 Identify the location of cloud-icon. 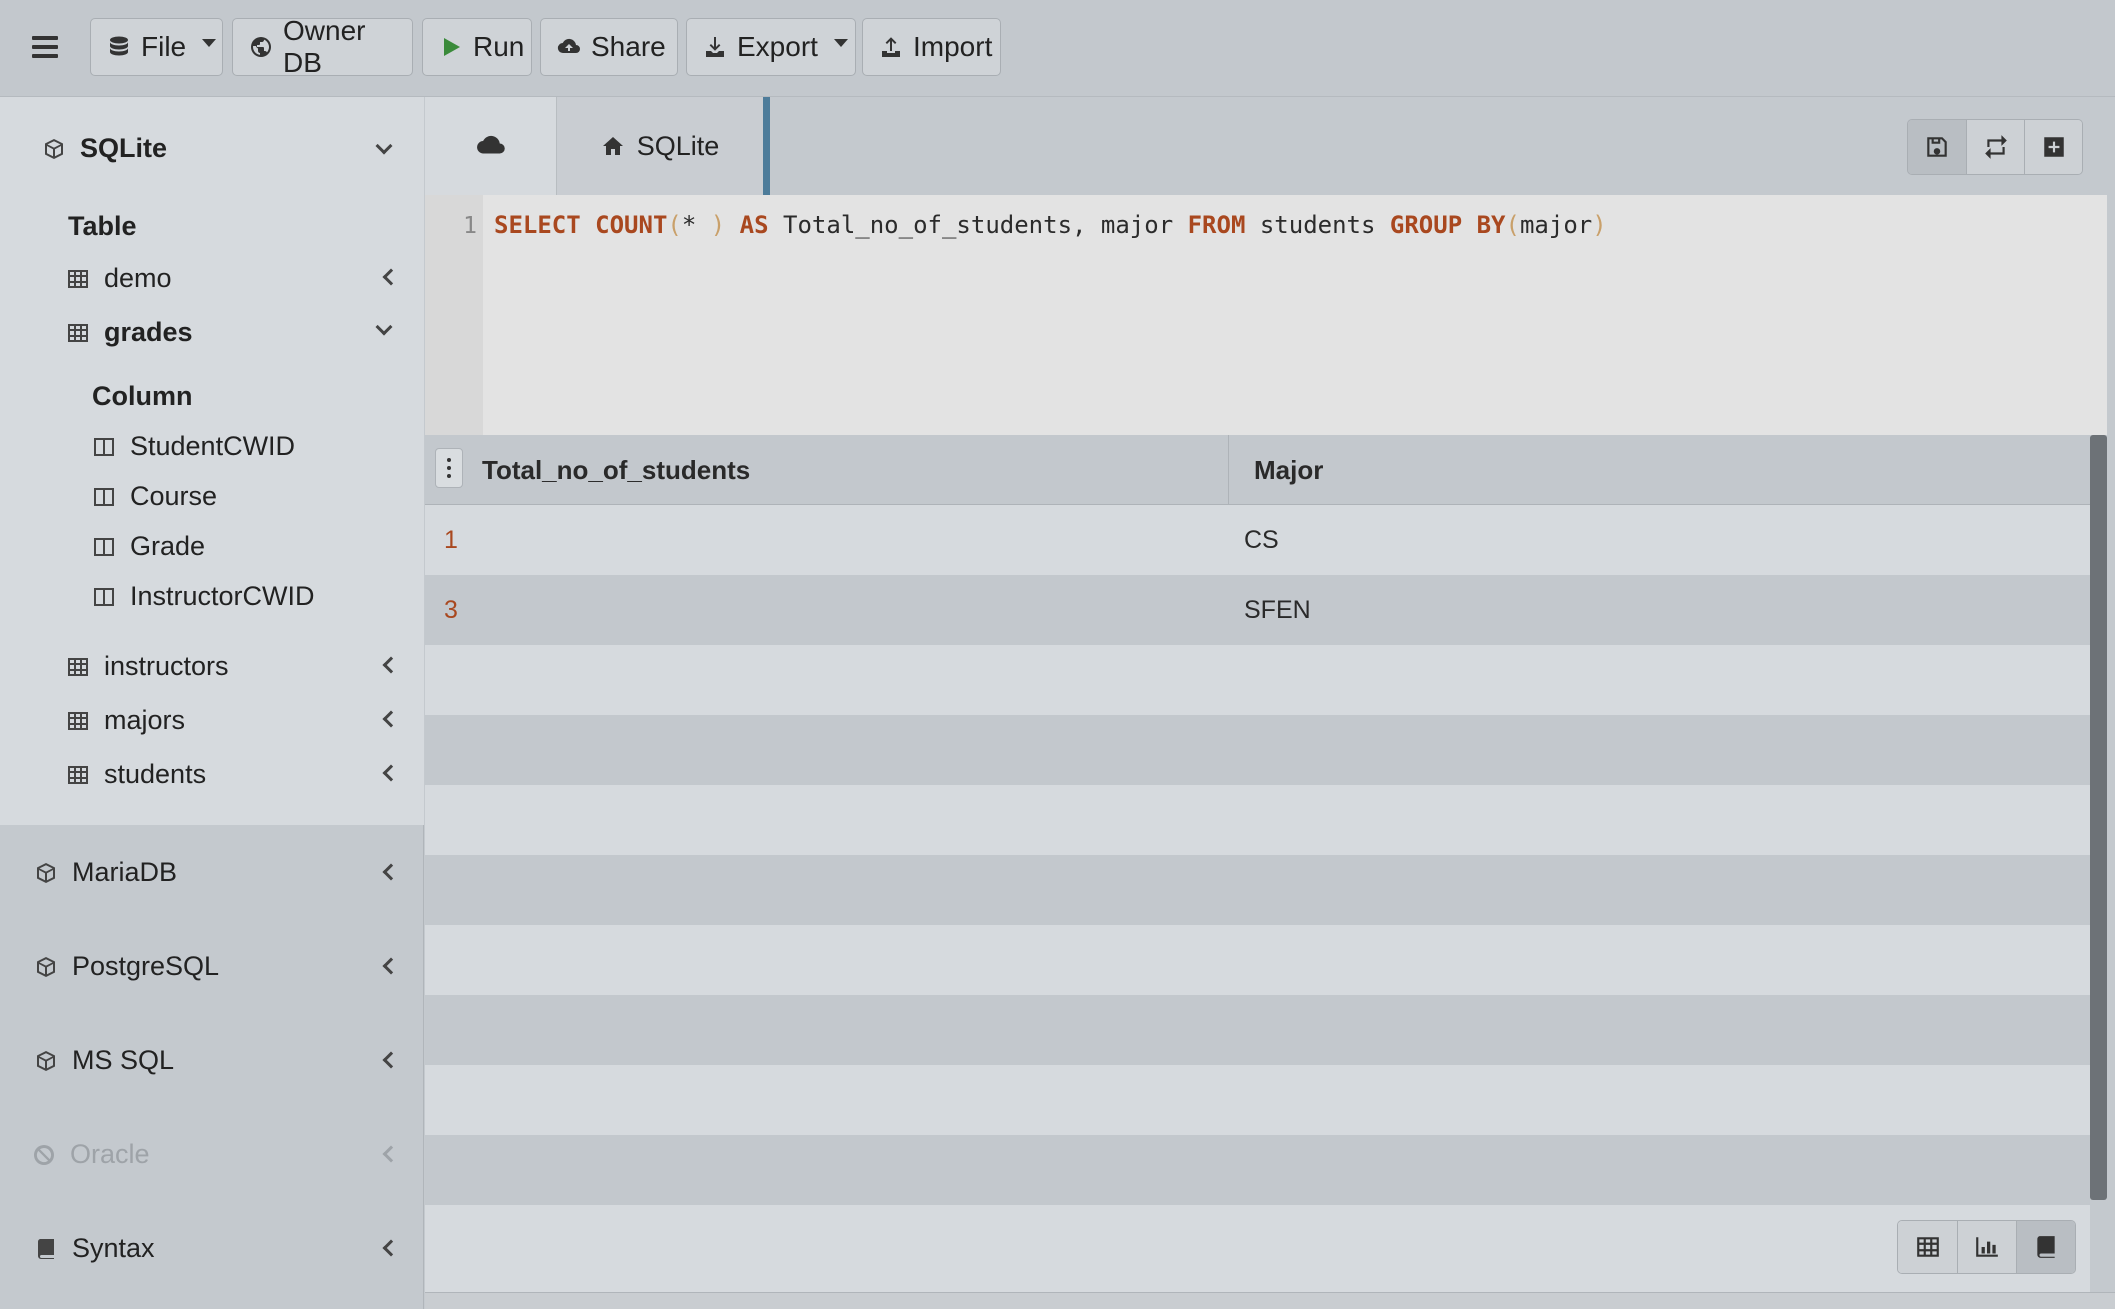
(490, 144).